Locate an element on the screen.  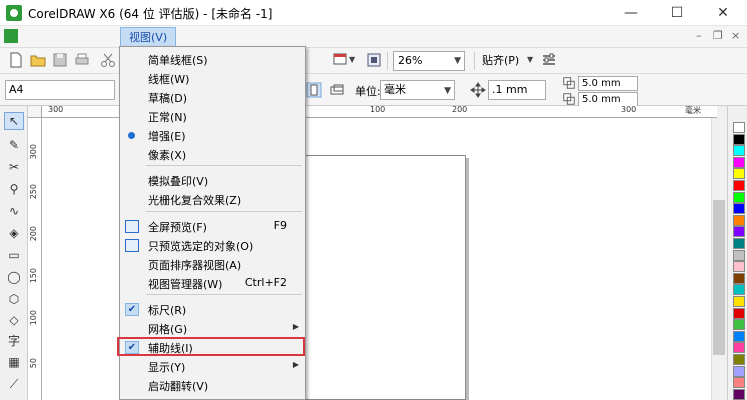
view-menu-item-label: 草稿(D) is located at coordinates (168, 98).